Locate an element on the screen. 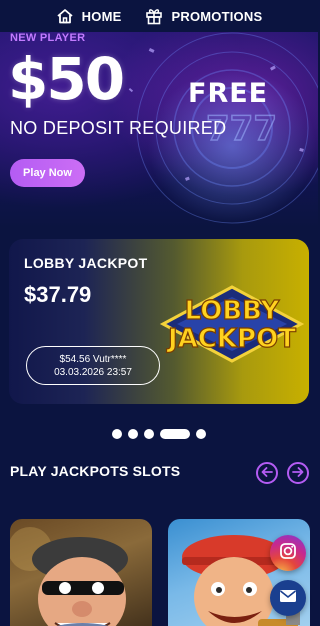 The height and width of the screenshot is (626, 320). slider-prev-button is located at coordinates (267, 473).